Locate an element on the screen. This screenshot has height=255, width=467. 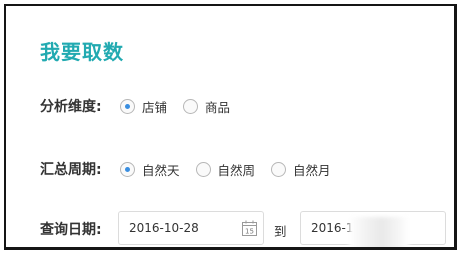
period-option-month: 自然月 is located at coordinates (301, 169).